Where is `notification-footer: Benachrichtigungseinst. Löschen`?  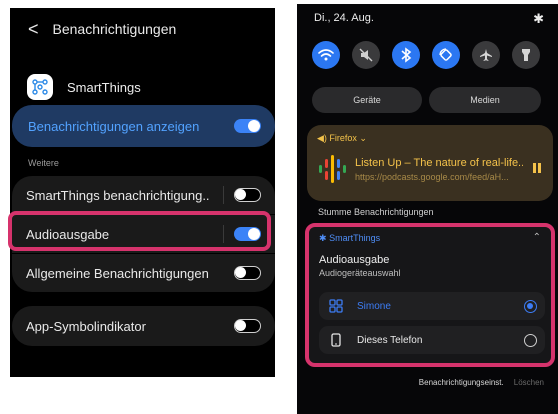
notification-footer: Benachrichtigungseinst. Löschen is located at coordinates (481, 382).